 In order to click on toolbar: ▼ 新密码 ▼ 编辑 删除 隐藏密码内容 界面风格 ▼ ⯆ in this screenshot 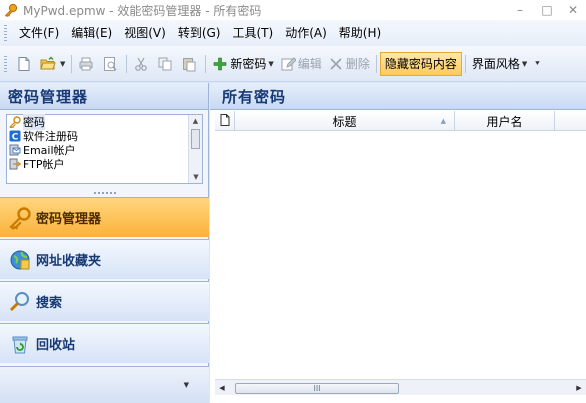, I will do `click(293, 64)`.